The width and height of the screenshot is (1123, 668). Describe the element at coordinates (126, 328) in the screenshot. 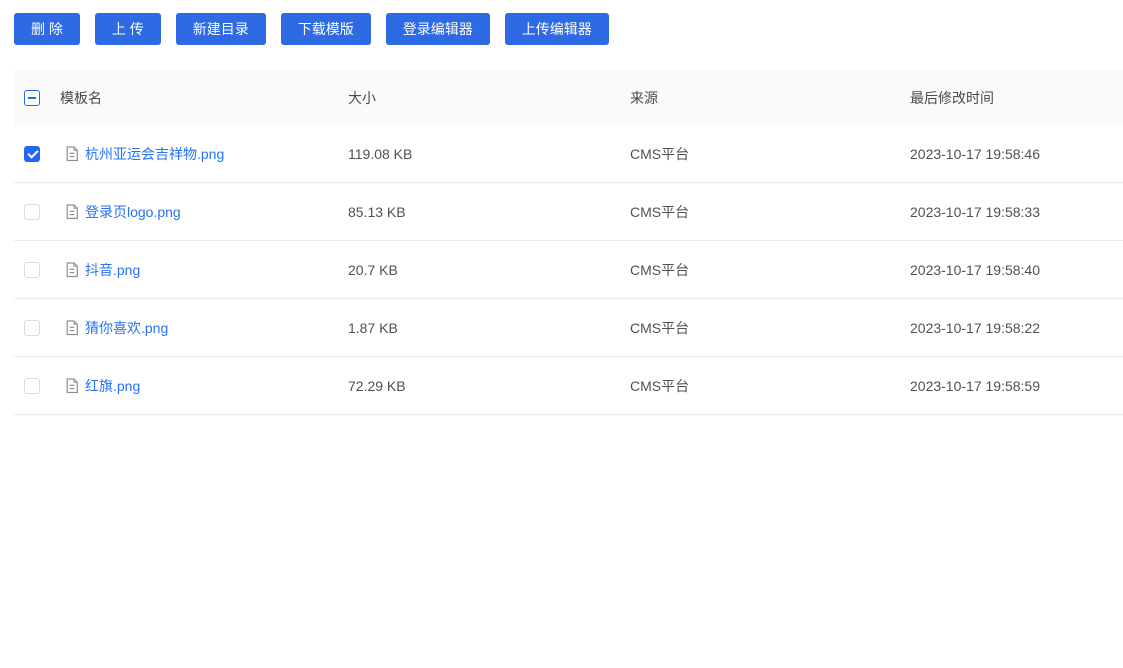

I see `file-name-link: 猜你喜欢.png` at that location.